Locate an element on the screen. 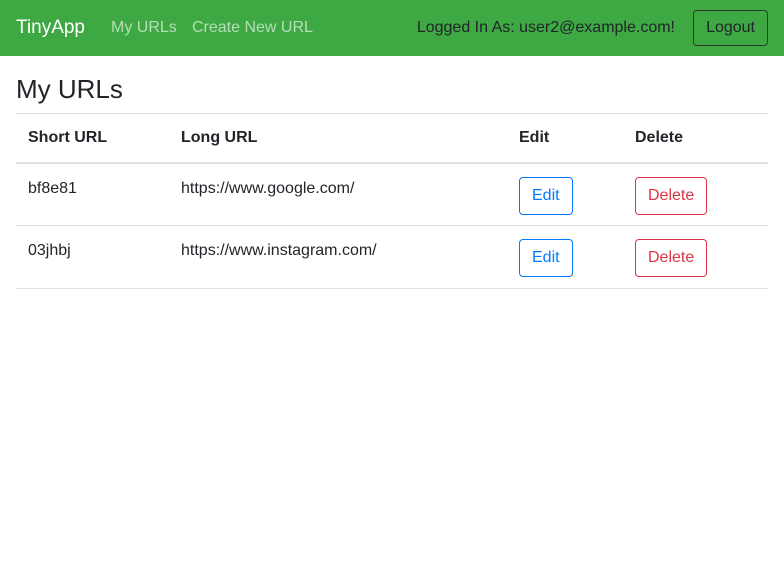 The image size is (784, 582). long-url-cell: https://www.google.com/ is located at coordinates (338, 194).